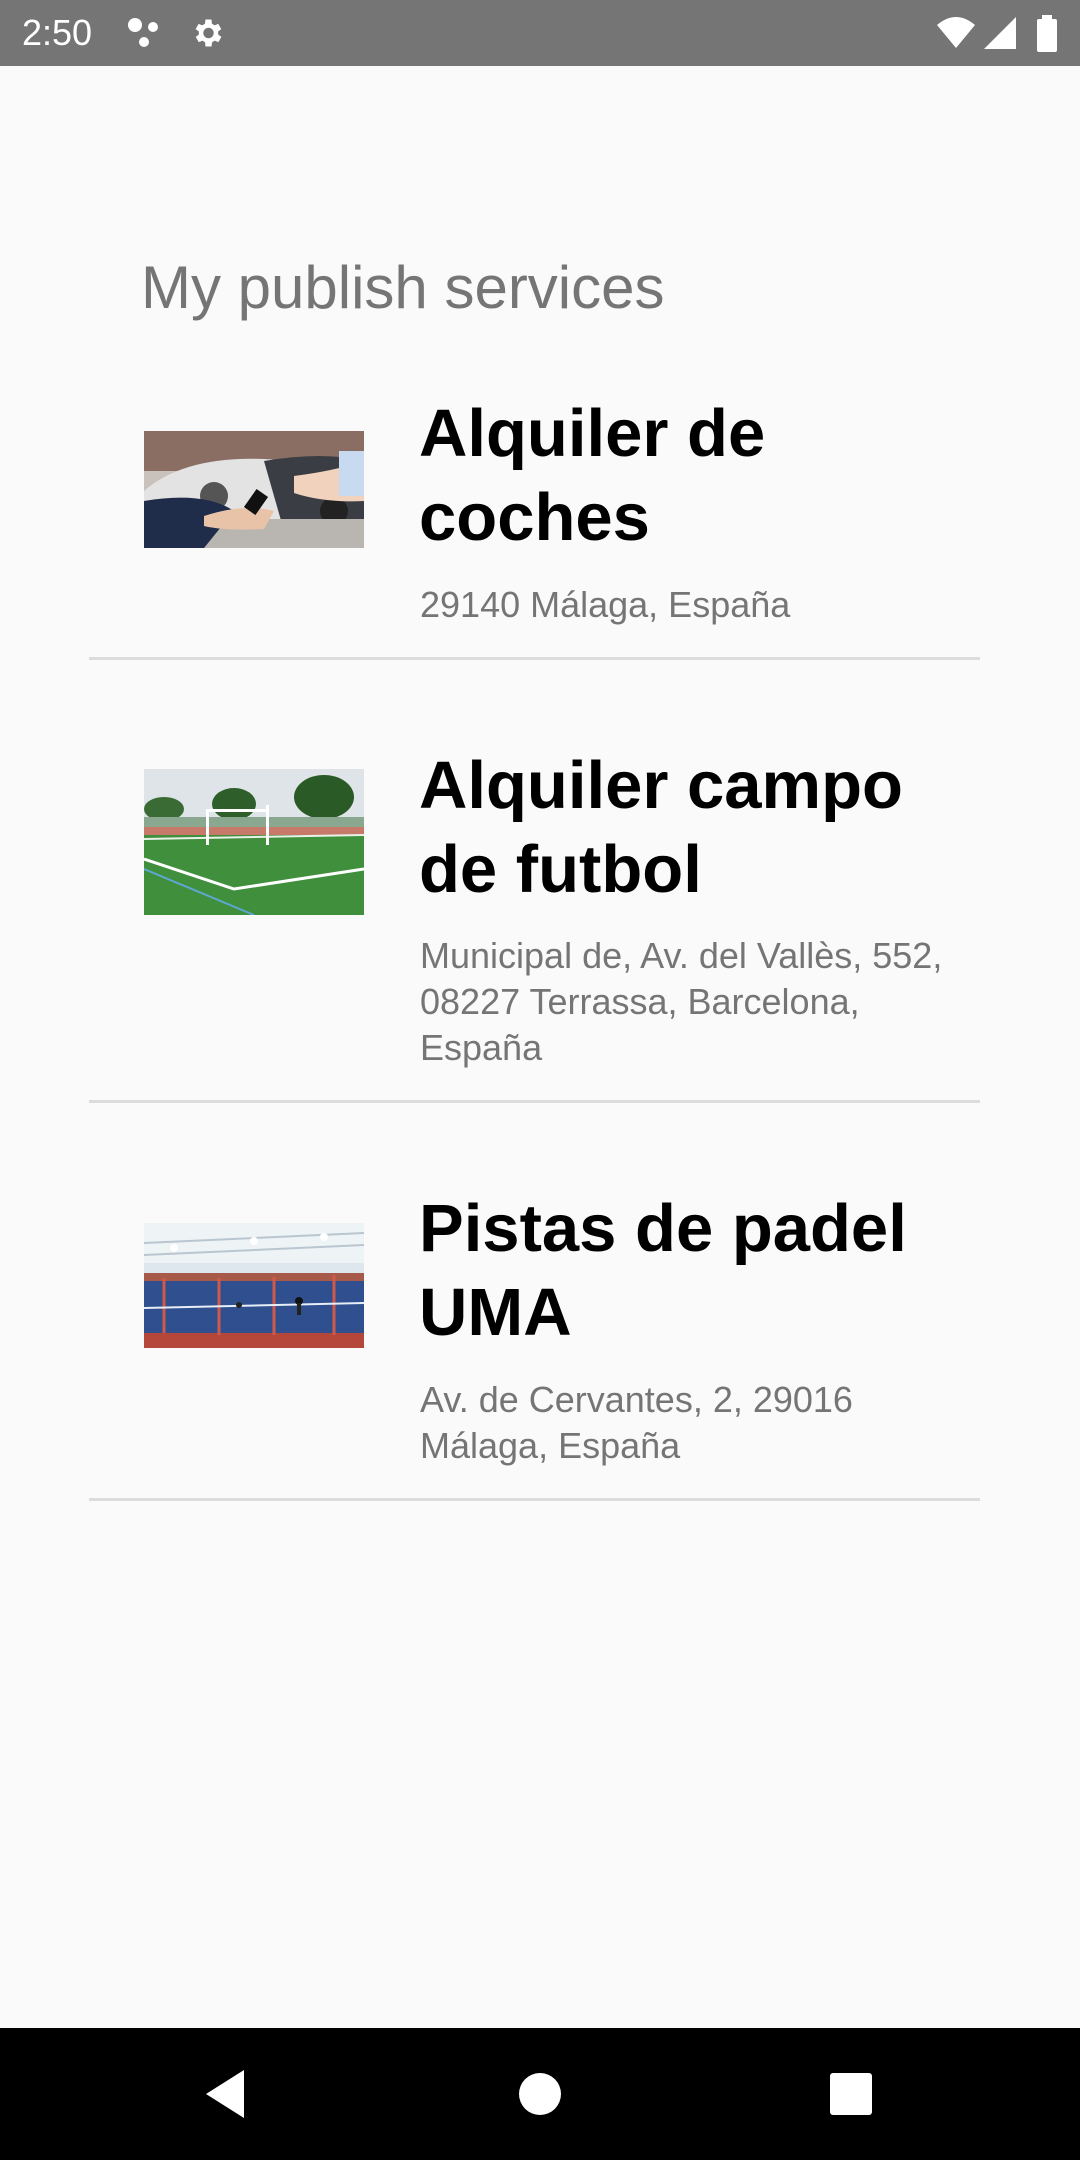 The height and width of the screenshot is (2160, 1080). I want to click on service-name: Pistas de padel UMA, so click(663, 1270).